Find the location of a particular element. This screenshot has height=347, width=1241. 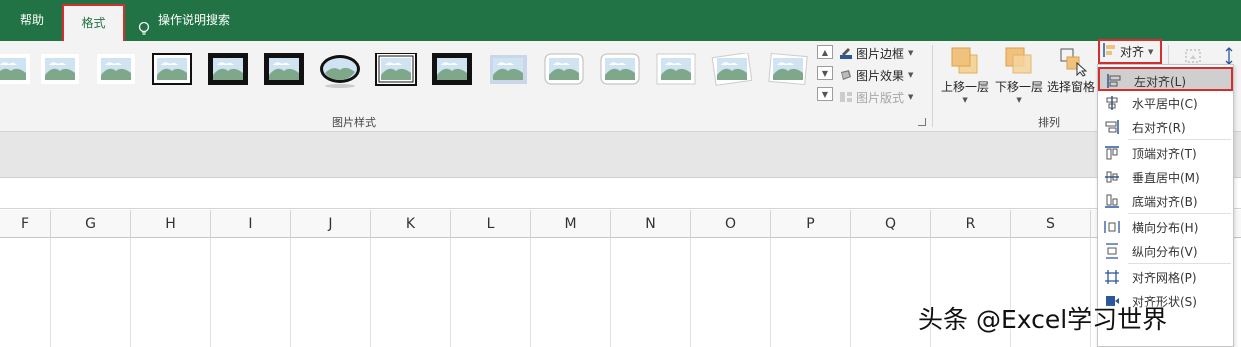

send-backward-button: 下移一层 ▼ is located at coordinates (1019, 75).